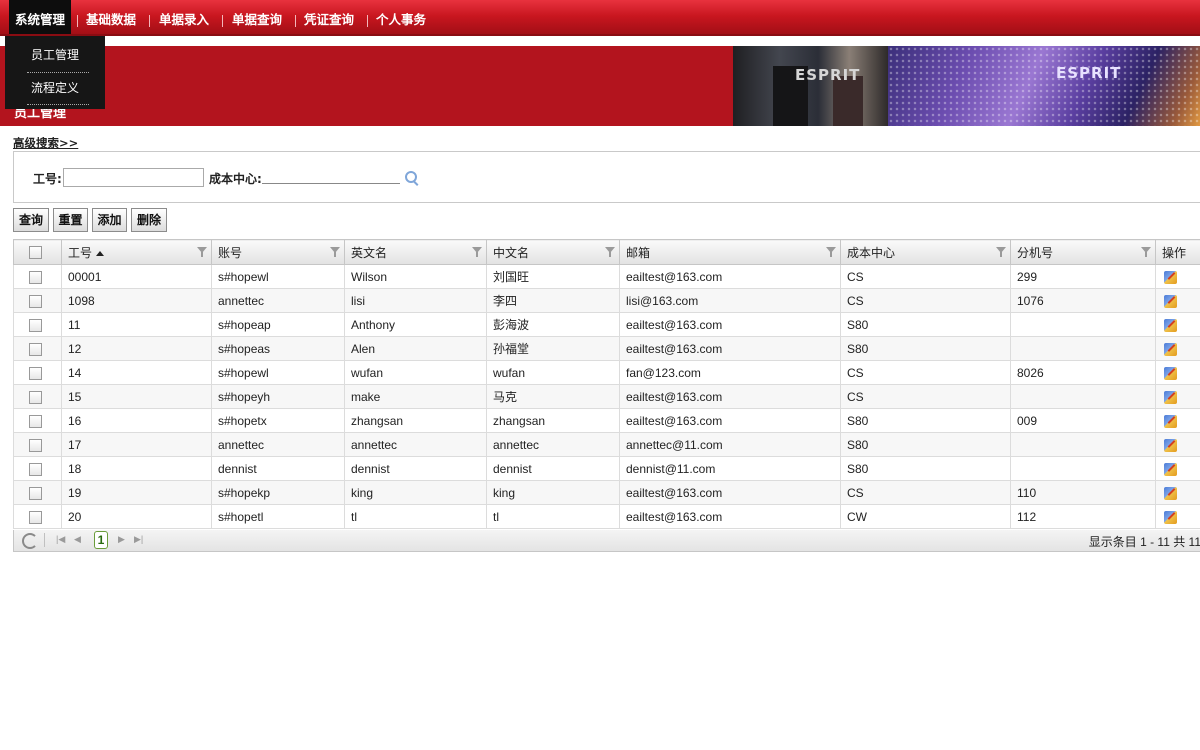 This screenshot has width=1200, height=750. What do you see at coordinates (606, 492) in the screenshot?
I see `table-row: 19 s#hopekp king king eailtest@163.com CS 110` at bounding box center [606, 492].